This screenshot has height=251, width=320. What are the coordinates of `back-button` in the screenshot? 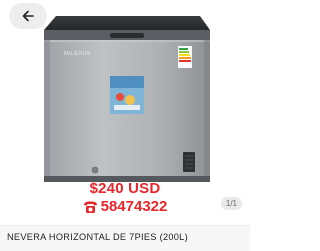 It's located at (28, 16).